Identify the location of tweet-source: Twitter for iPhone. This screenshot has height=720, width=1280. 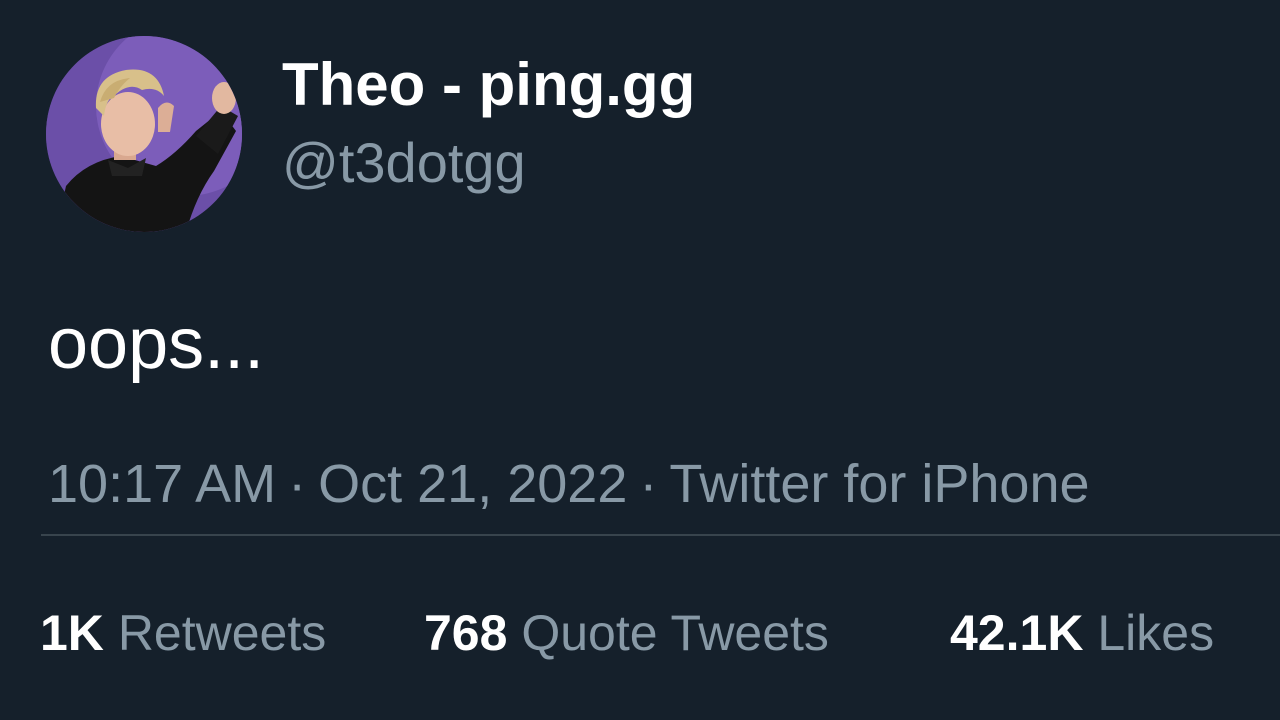
(879, 484).